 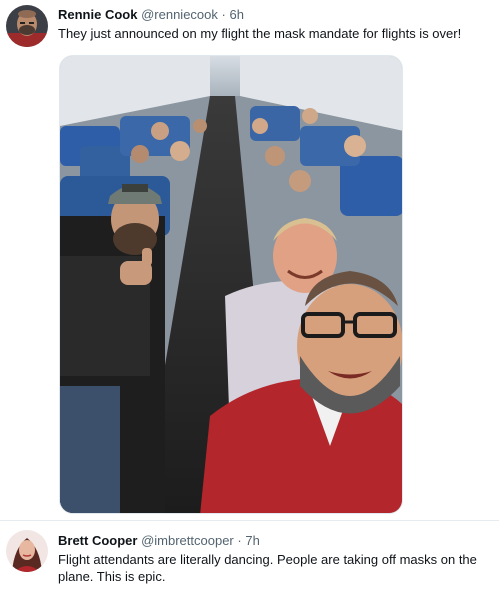 I want to click on display-name: Brett Cooper, so click(x=97, y=540).